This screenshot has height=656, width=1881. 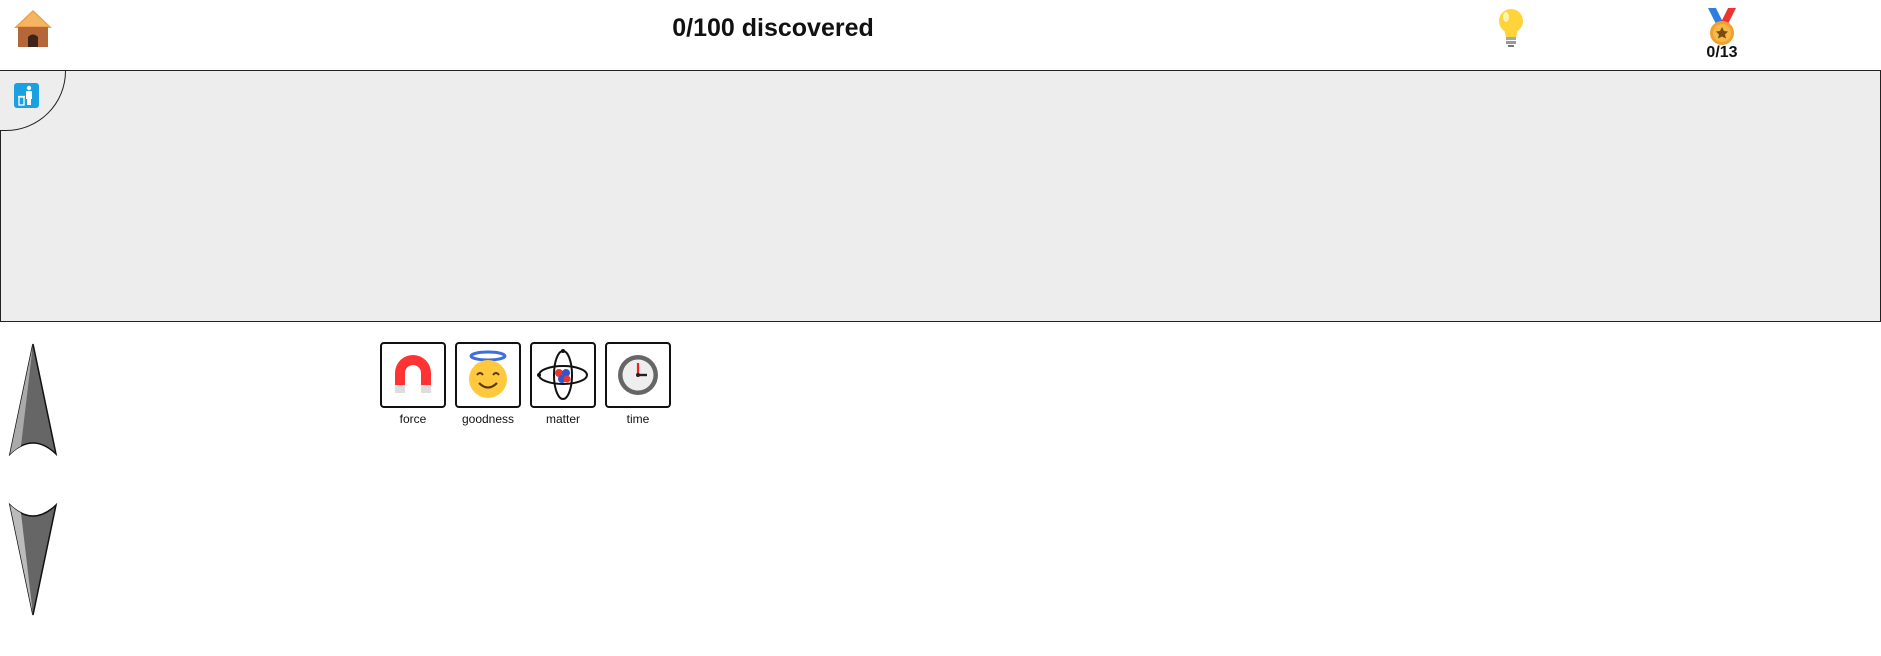 I want to click on achievements-button: 0/13, so click(x=1722, y=36).